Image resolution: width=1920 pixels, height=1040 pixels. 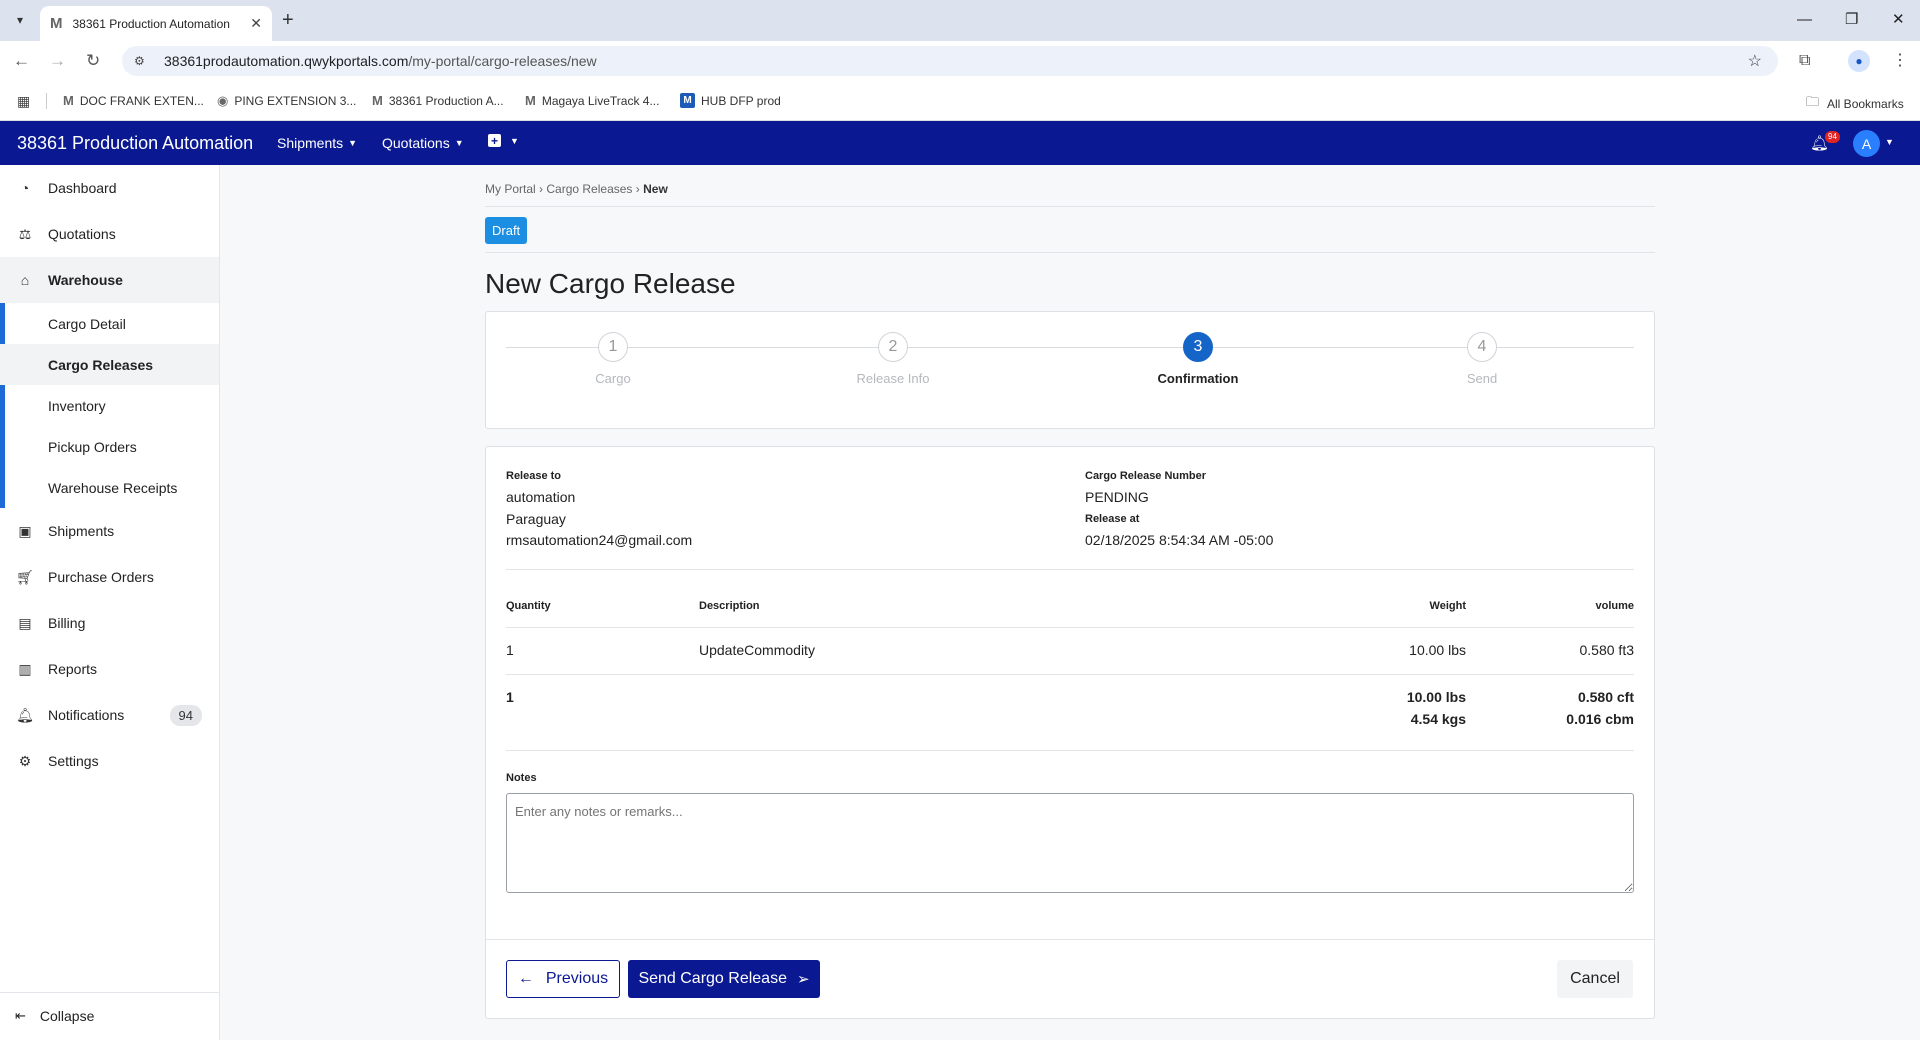 What do you see at coordinates (1804, 20) in the screenshot?
I see `minimize-icon: —` at bounding box center [1804, 20].